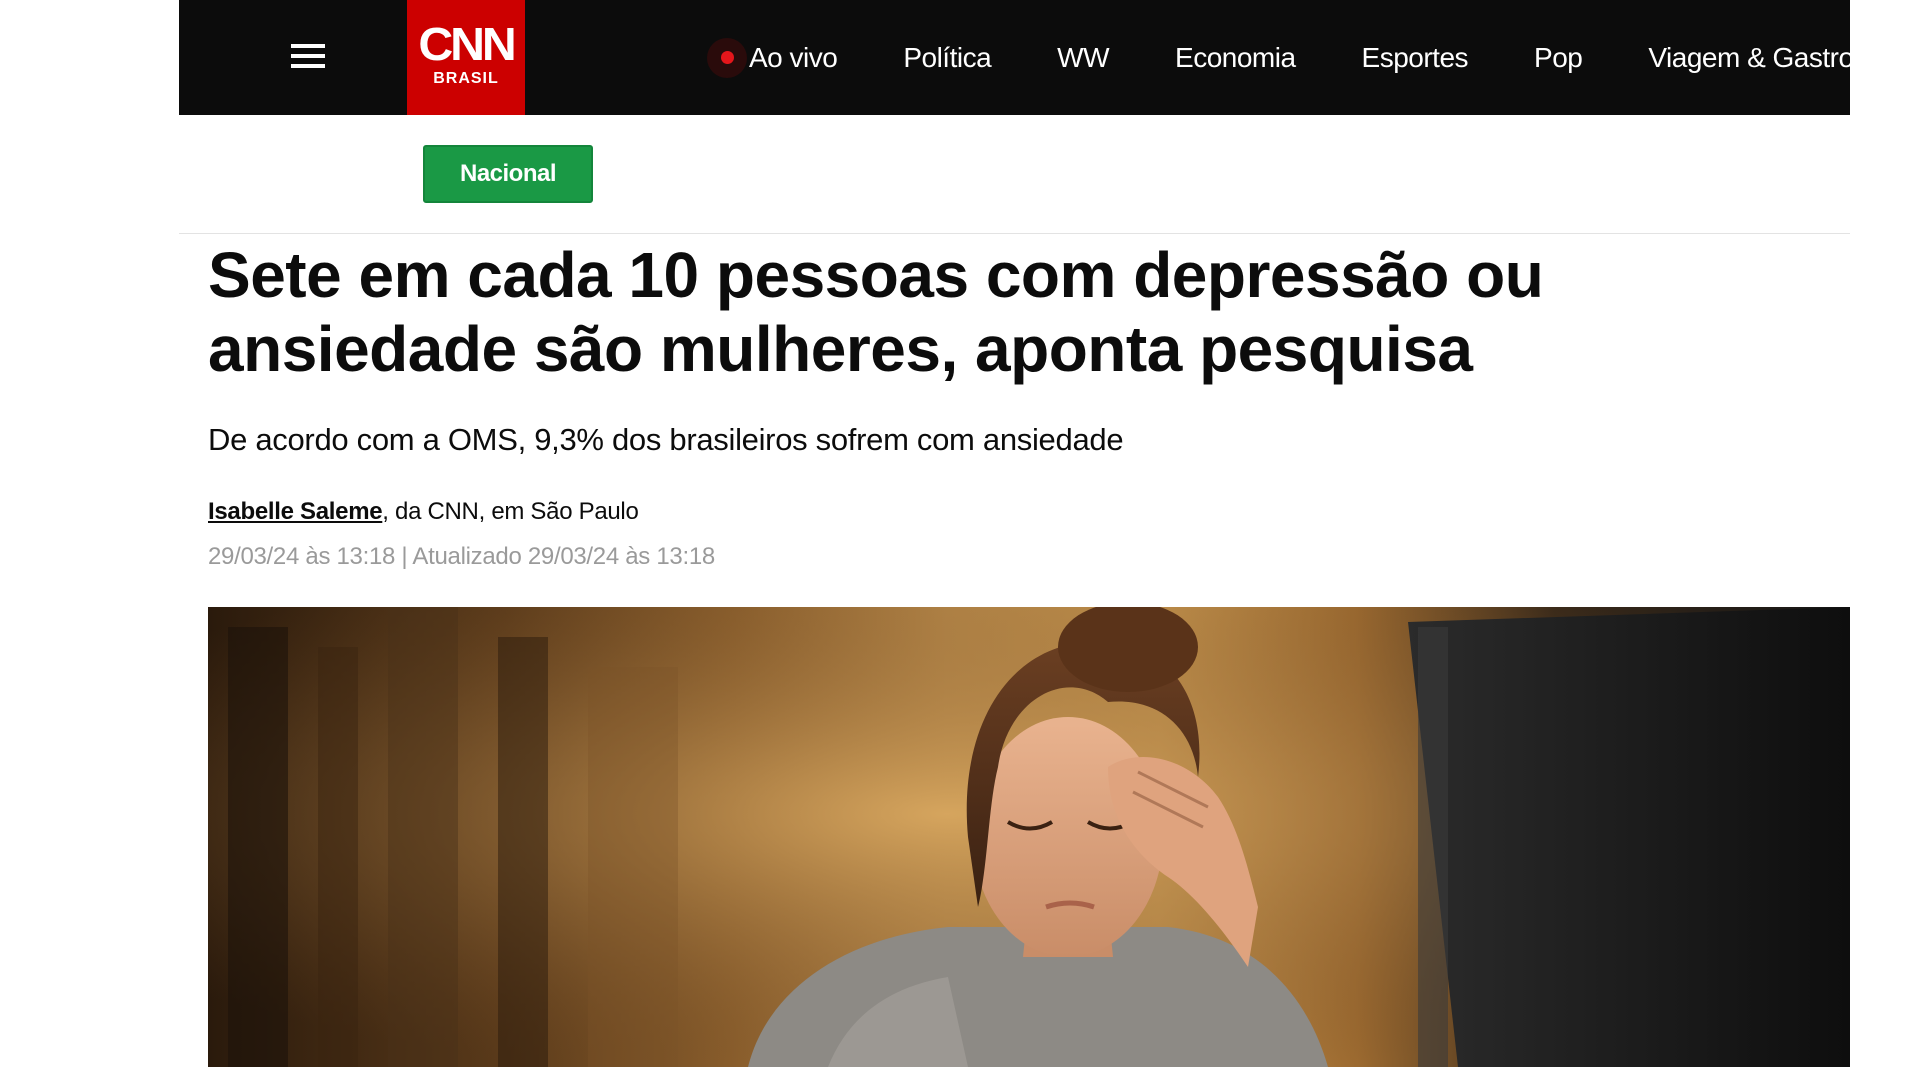 This screenshot has width=1920, height=1080. I want to click on hamburger-menu-icon, so click(308, 56).